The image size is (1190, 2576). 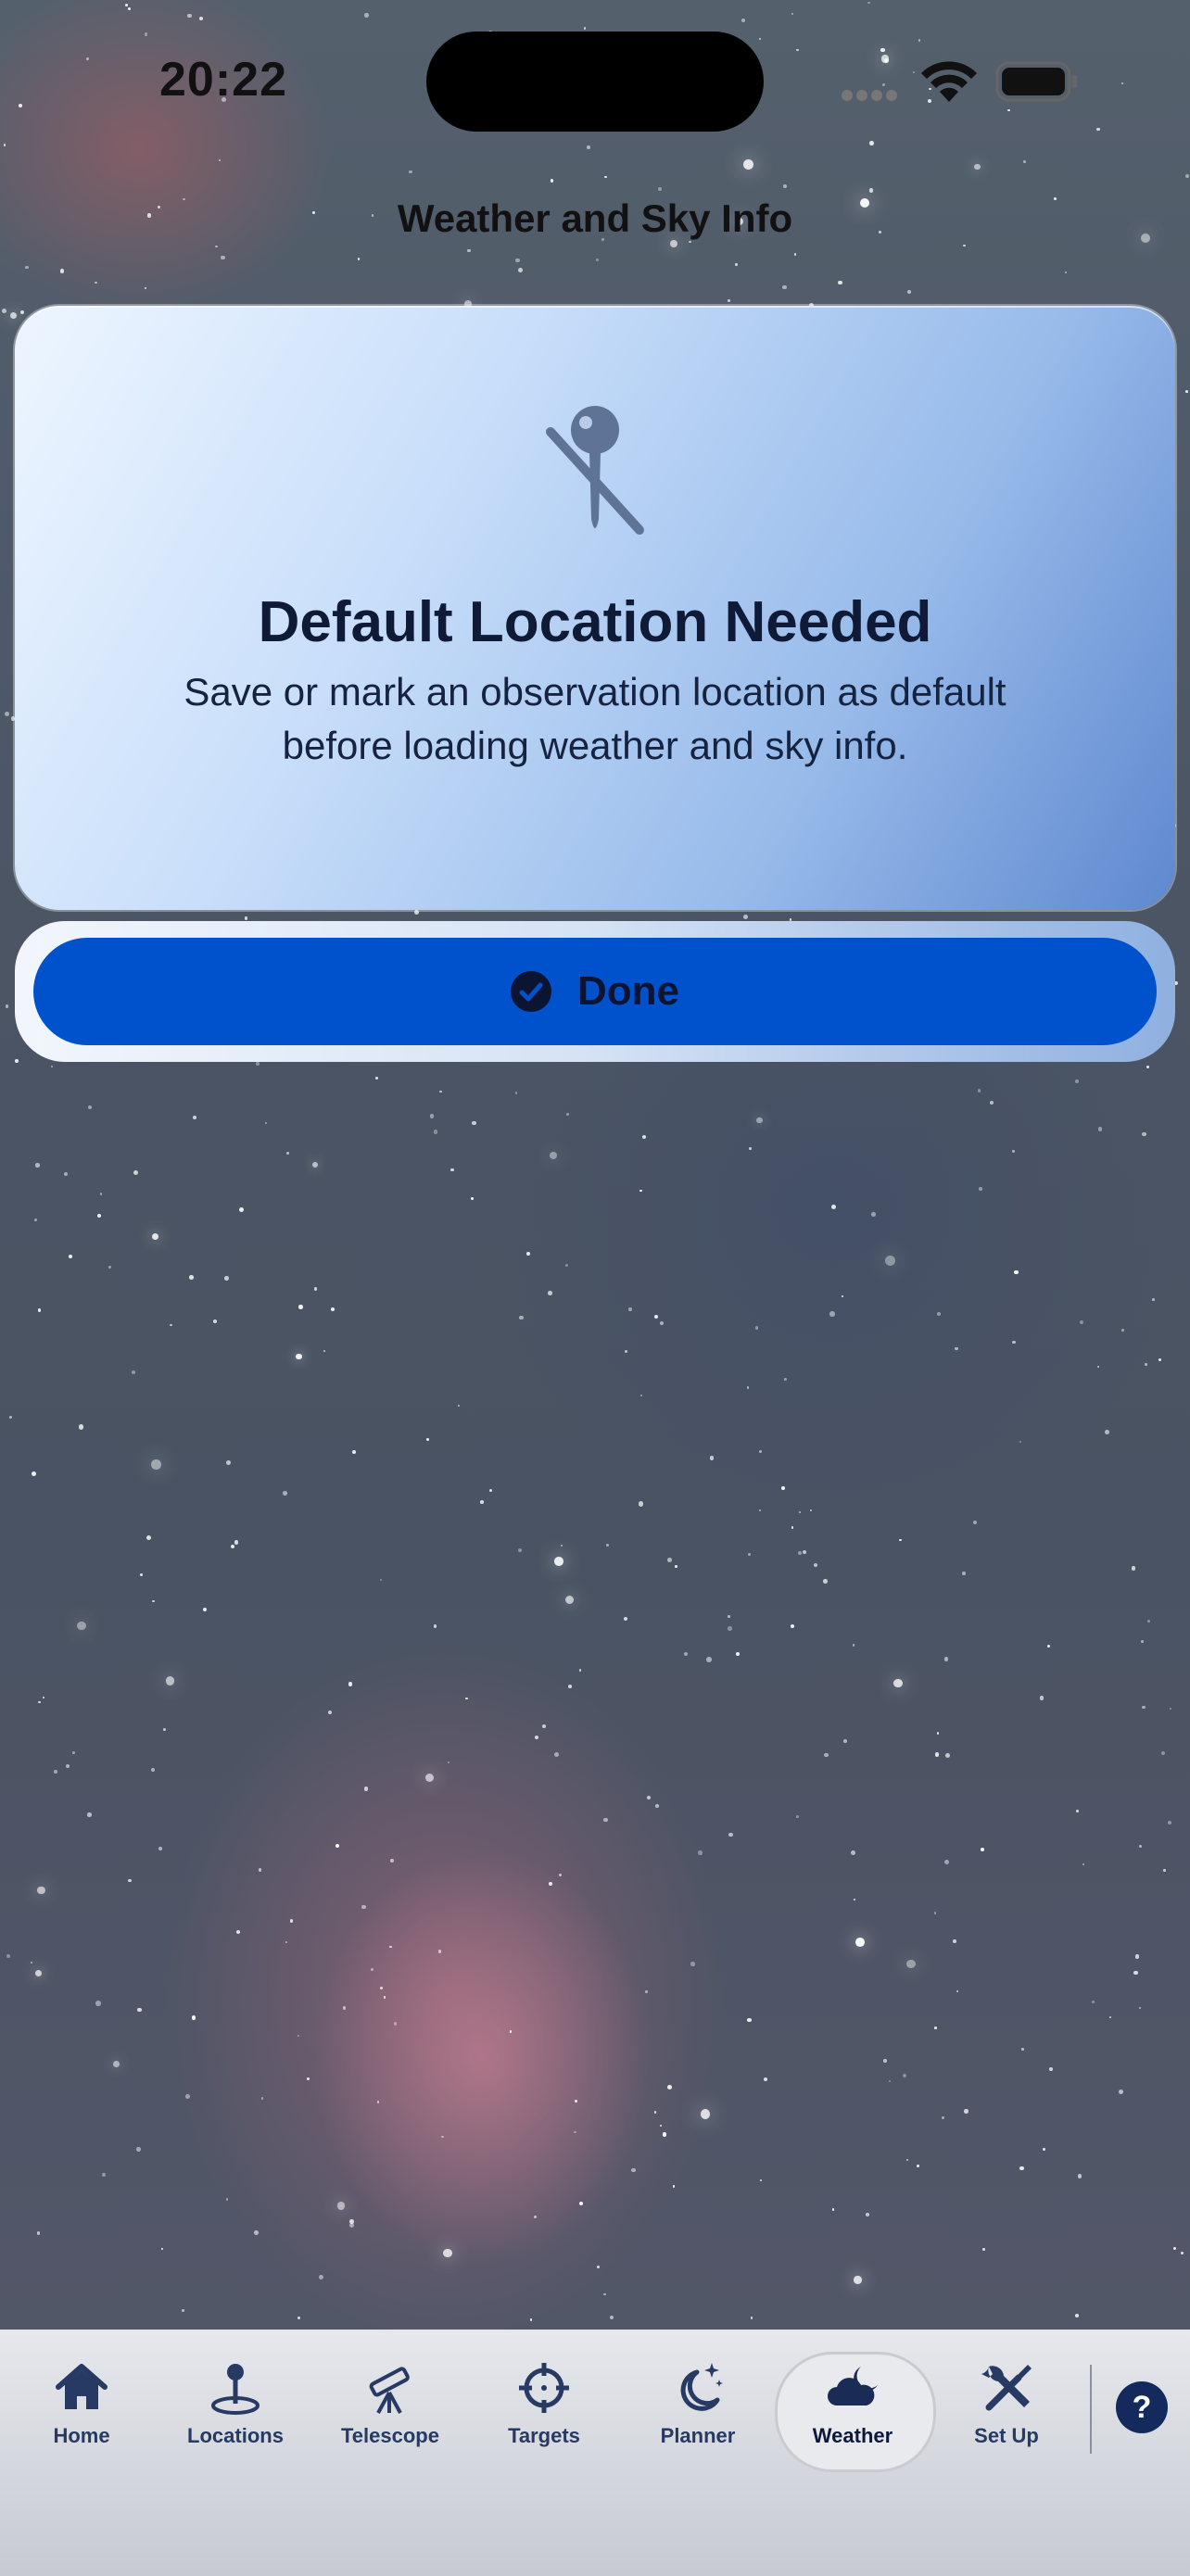 What do you see at coordinates (852, 2410) in the screenshot?
I see `tab-weather: Weather` at bounding box center [852, 2410].